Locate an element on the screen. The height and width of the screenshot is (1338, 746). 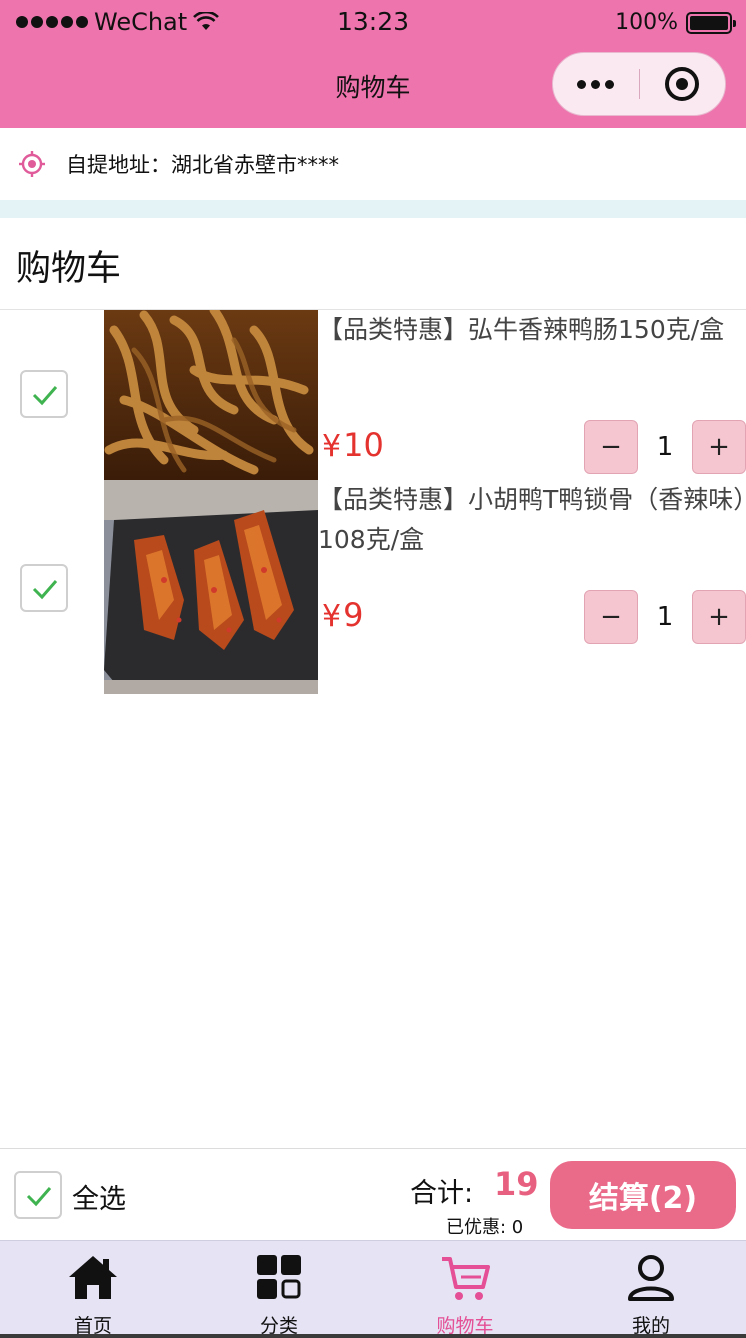
tab-bar: 首页 分类 购物车 我的 is located at coordinates (373, 1289).